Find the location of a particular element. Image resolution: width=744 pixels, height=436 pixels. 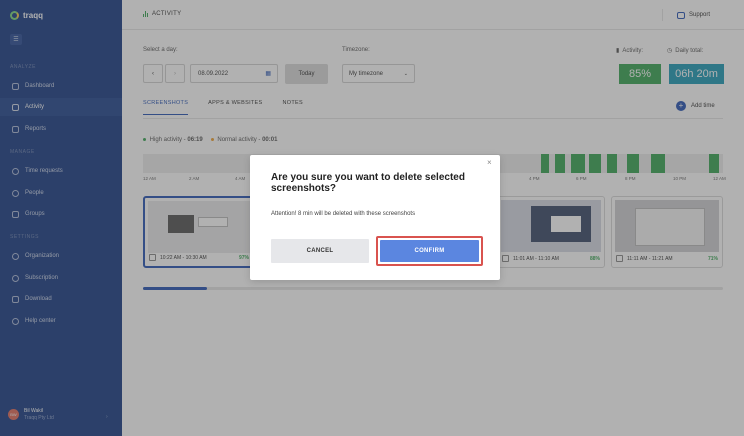

confirm-button-highlight: CONFIRM is located at coordinates (429, 251).